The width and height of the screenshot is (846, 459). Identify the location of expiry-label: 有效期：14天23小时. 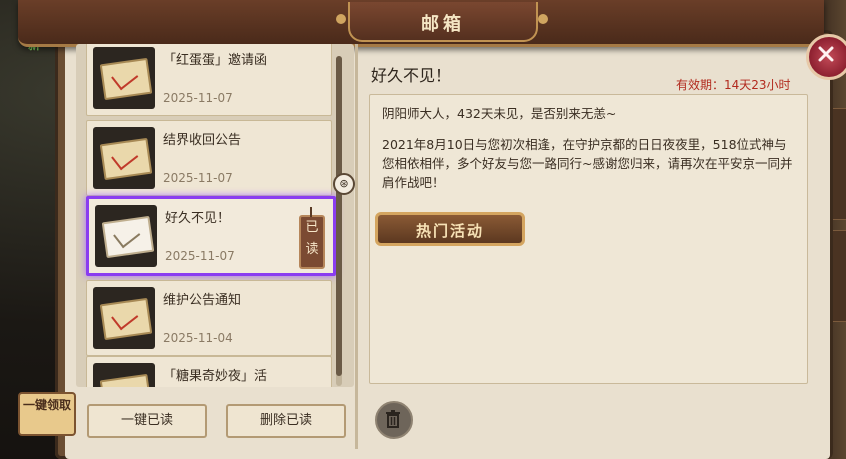
(733, 85).